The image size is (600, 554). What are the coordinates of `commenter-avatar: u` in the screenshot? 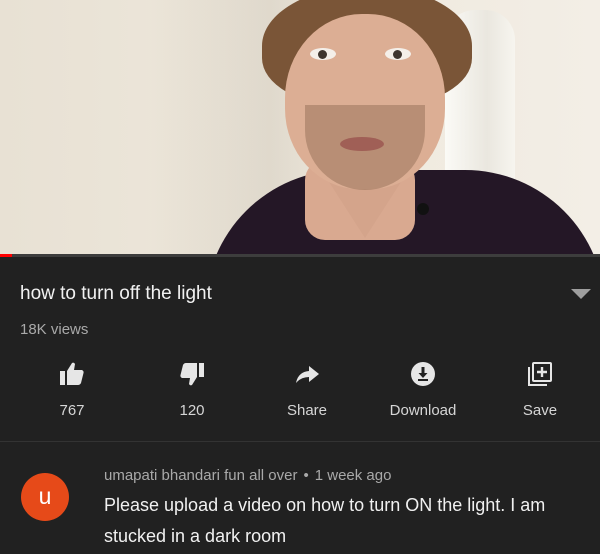 It's located at (45, 497).